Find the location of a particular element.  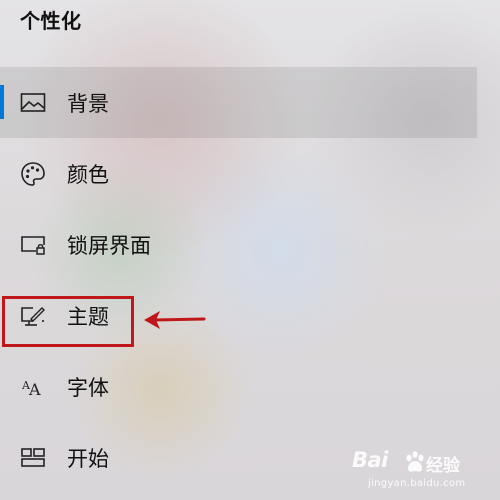

nav-label-start: 开始 is located at coordinates (88, 458).